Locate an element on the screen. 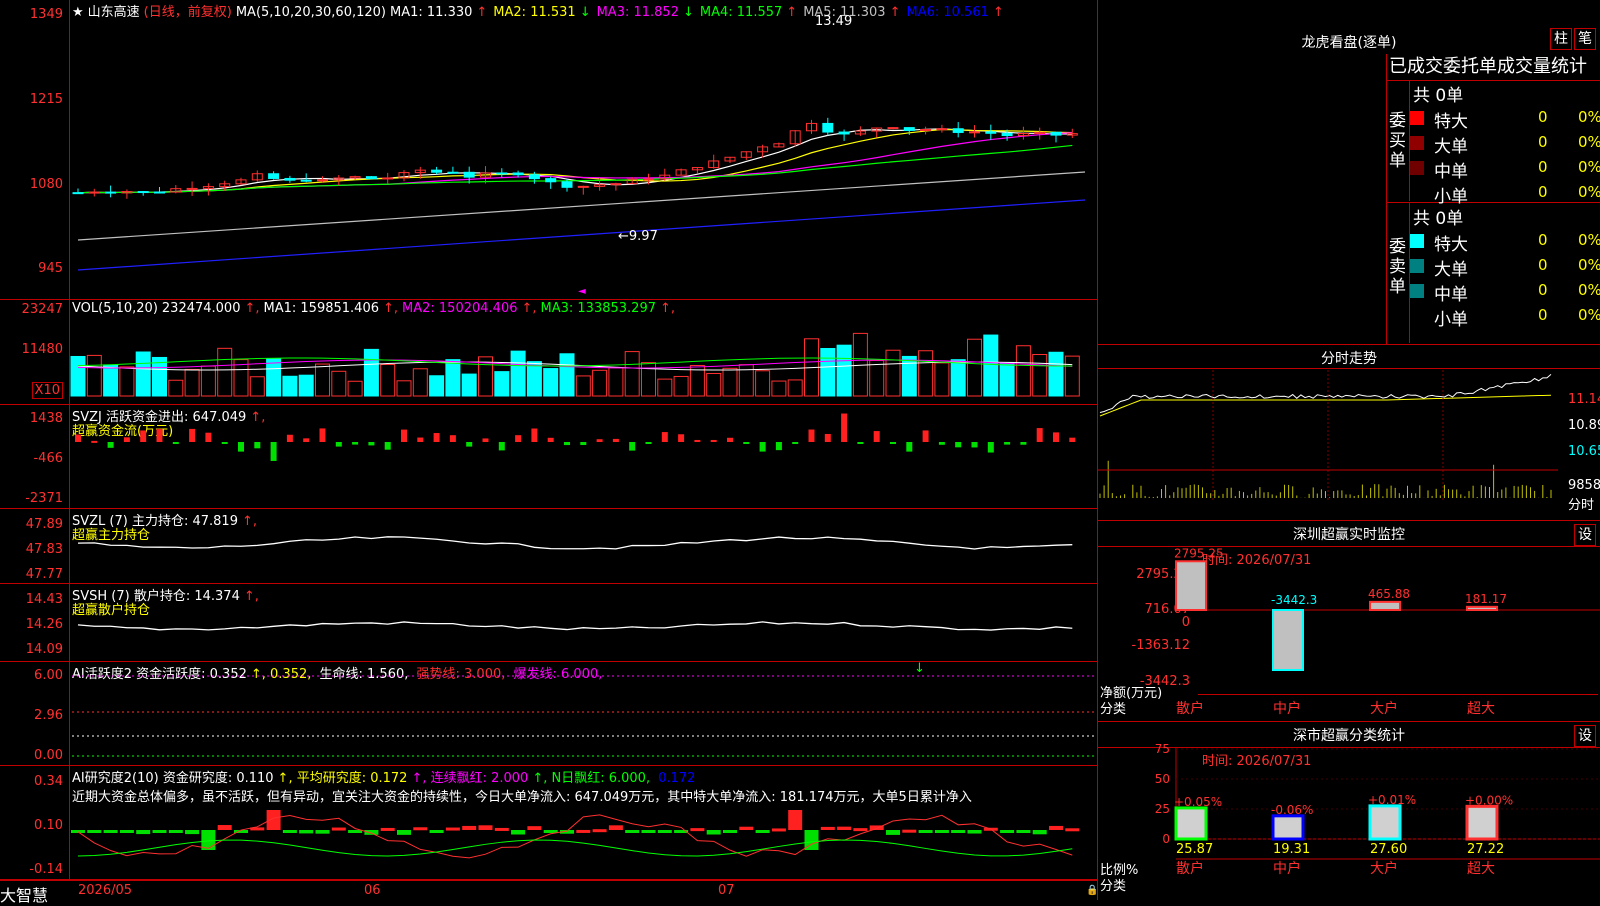 This screenshot has height=906, width=1600. sz-net-bar-chart: 2795.25 -3442.3 465.88 181.17 is located at coordinates (1349, 622).